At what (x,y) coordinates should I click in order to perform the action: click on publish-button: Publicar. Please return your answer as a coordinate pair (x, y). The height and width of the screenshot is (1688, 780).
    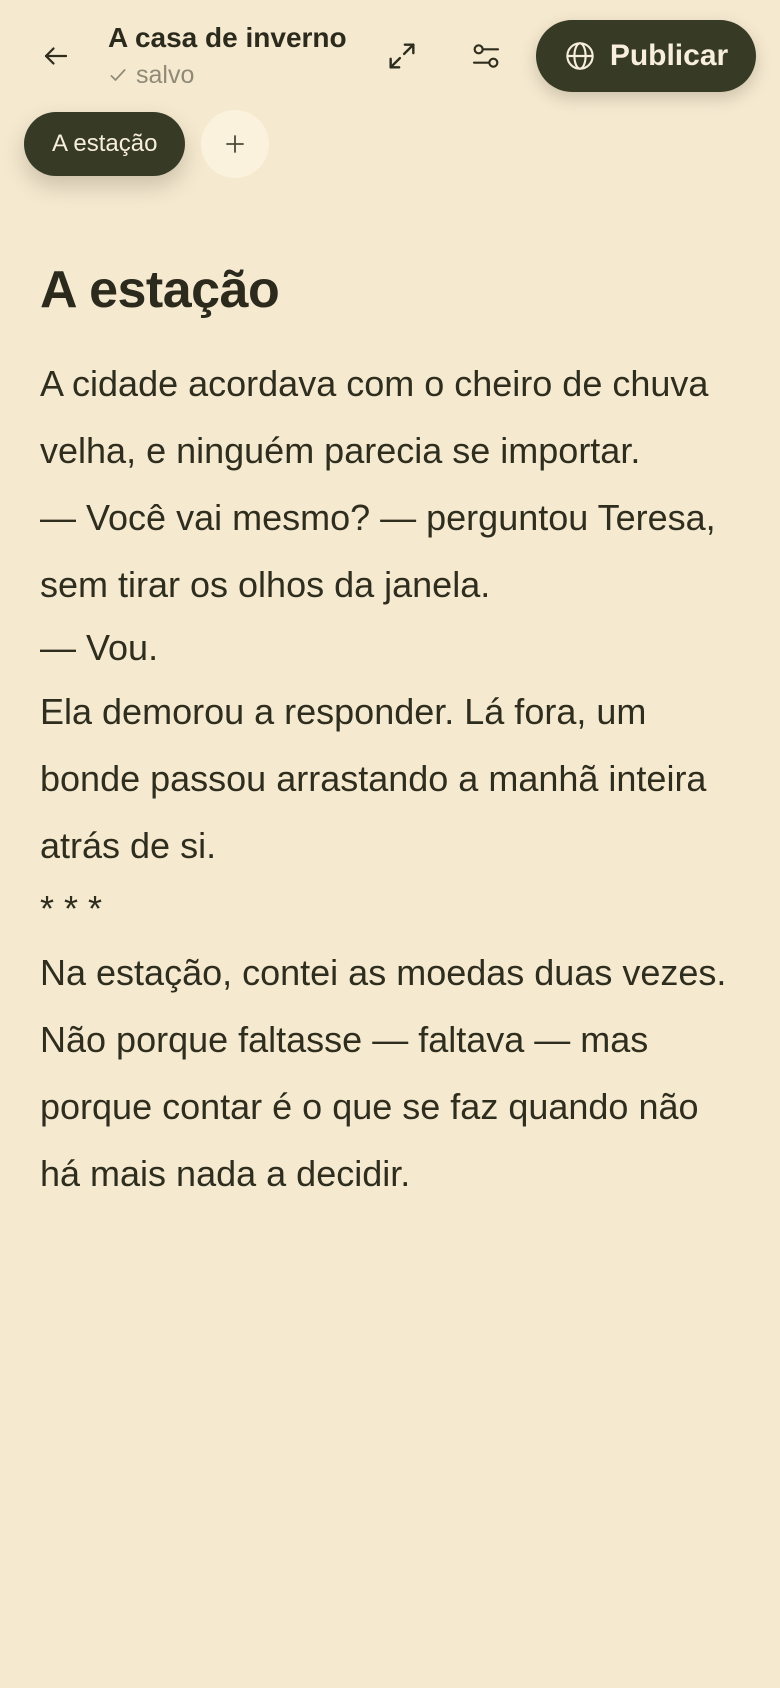
    Looking at the image, I should click on (646, 56).